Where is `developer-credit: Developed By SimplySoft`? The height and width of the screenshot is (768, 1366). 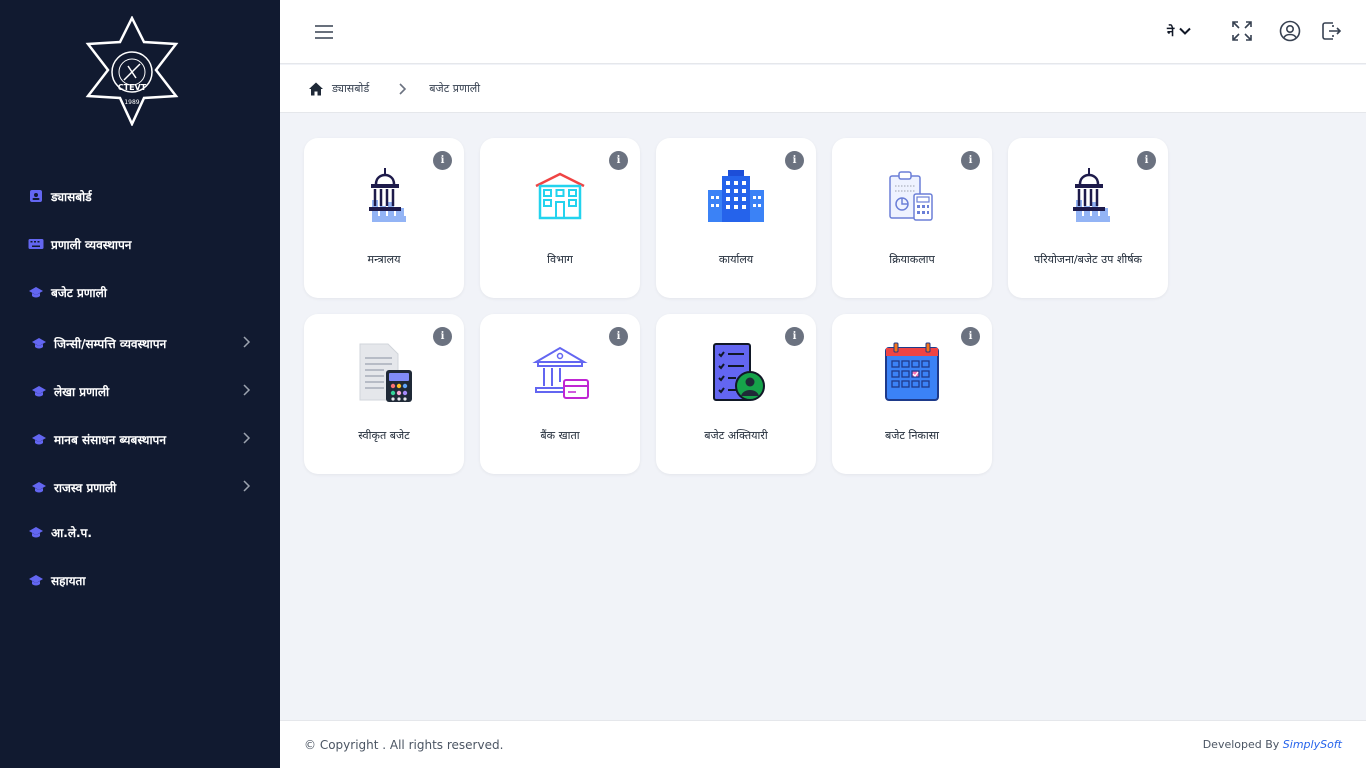 developer-credit: Developed By SimplySoft is located at coordinates (1272, 744).